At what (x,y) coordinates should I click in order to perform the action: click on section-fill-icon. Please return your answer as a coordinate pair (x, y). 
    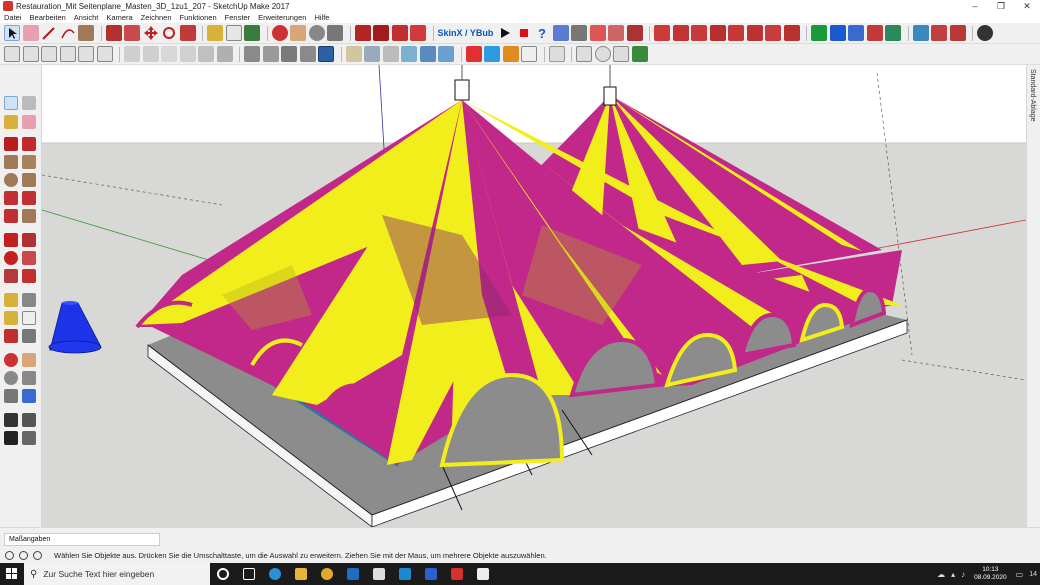
    Looking at the image, I should click on (307, 54).